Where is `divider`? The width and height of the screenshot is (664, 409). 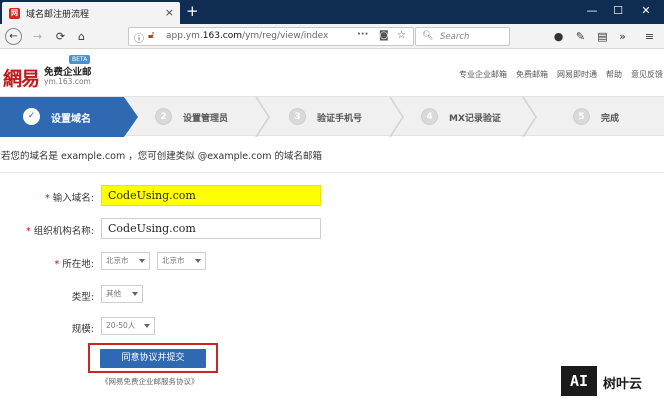 divider is located at coordinates (332, 172).